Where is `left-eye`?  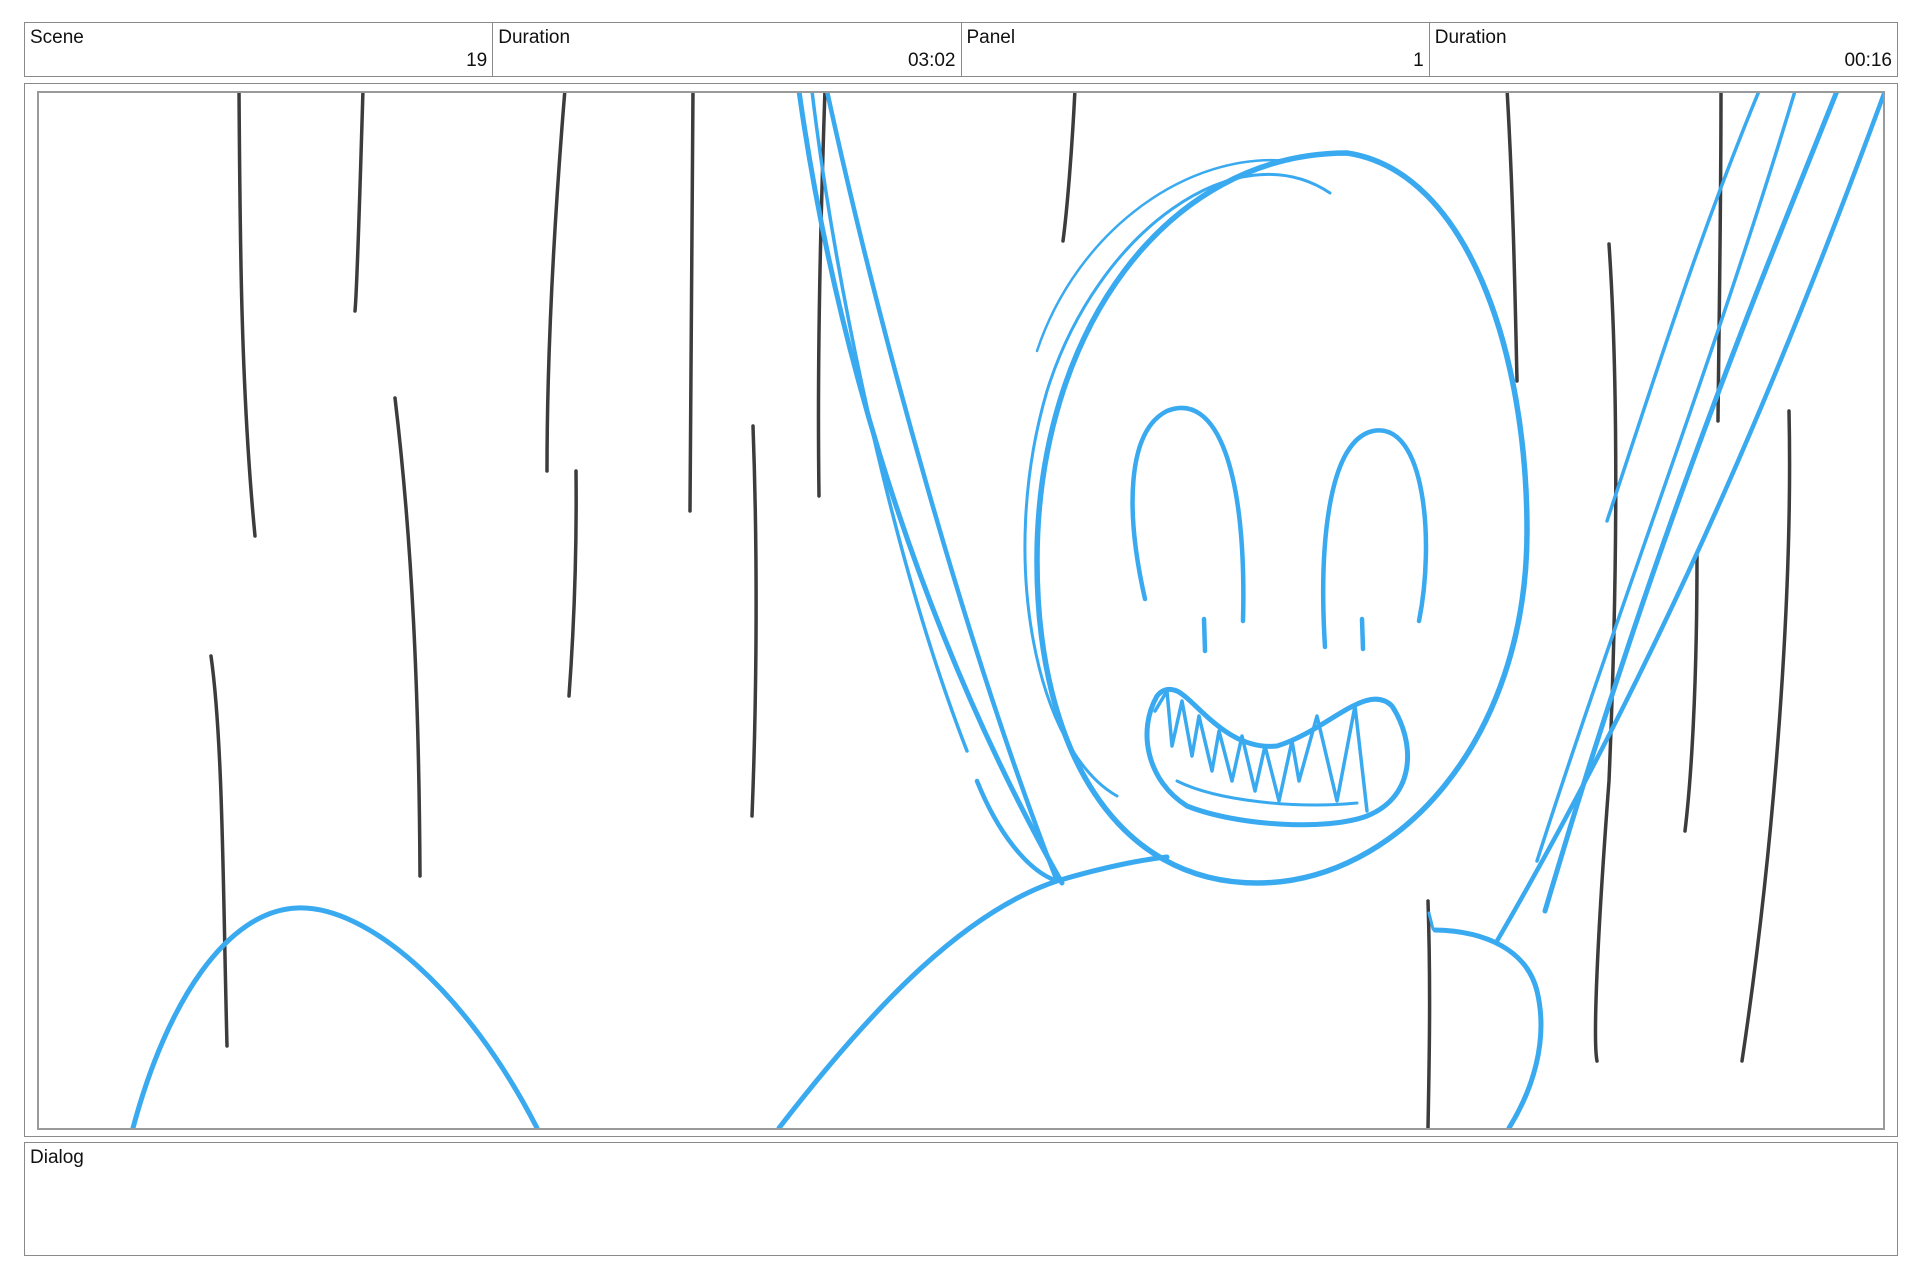
left-eye is located at coordinates (1188, 514).